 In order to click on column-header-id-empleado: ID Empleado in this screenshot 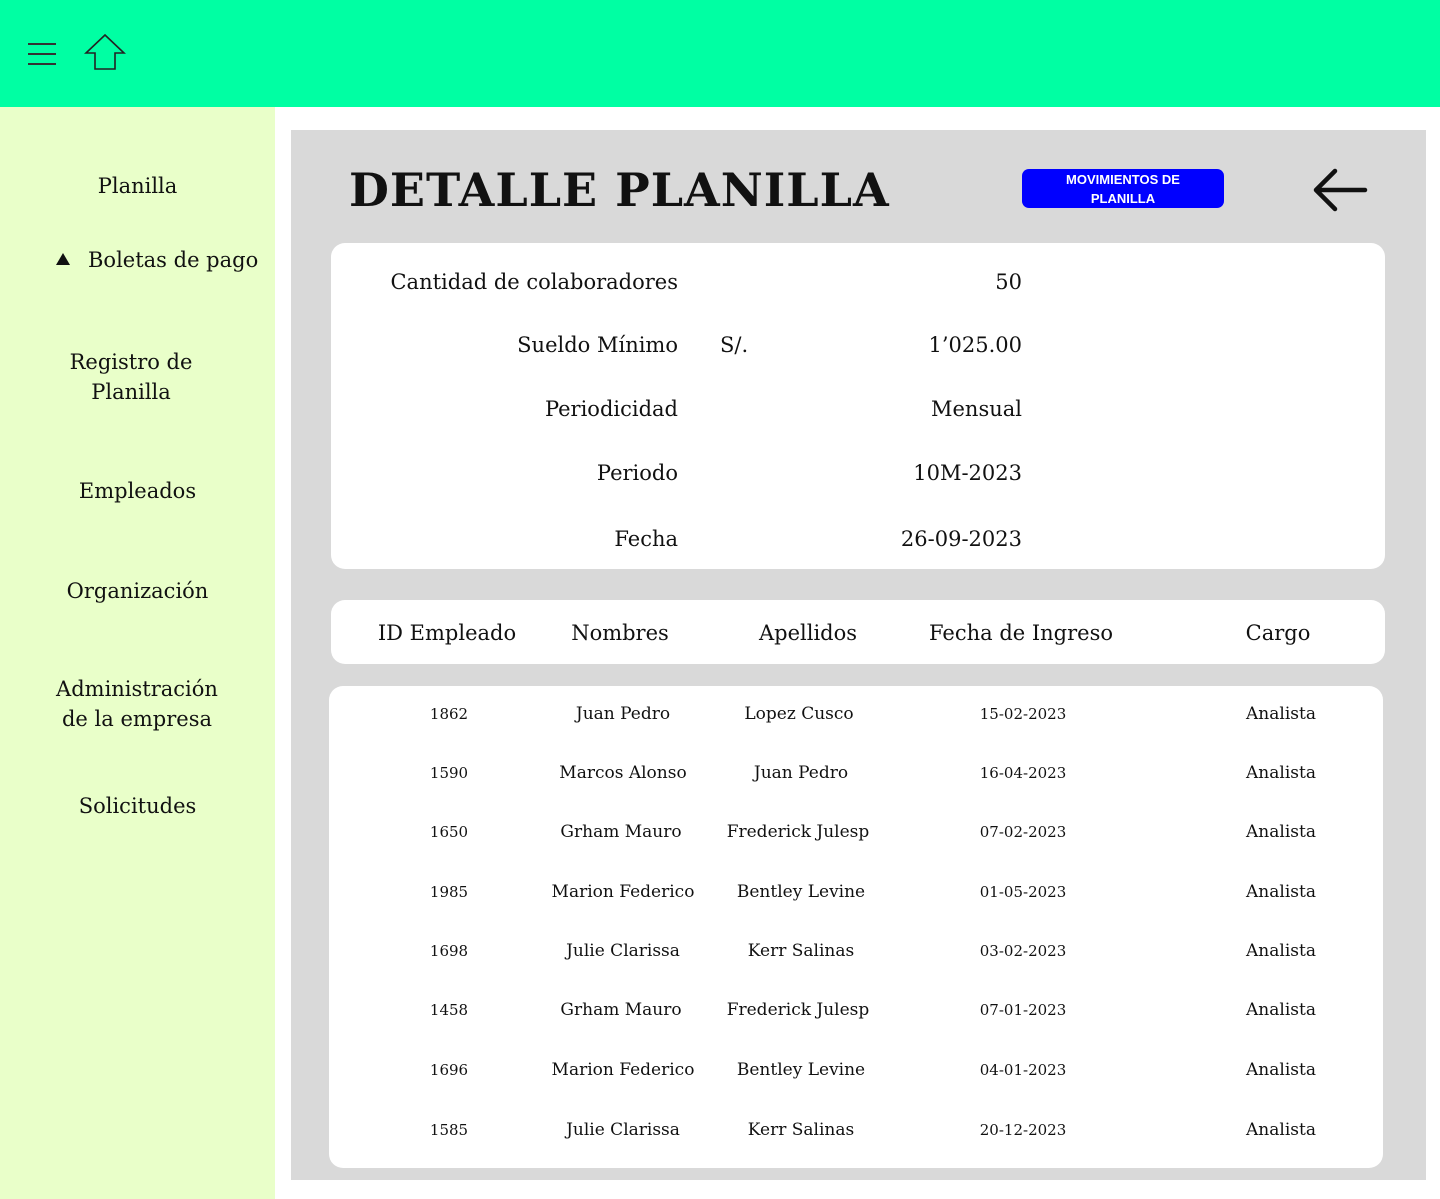, I will do `click(447, 633)`.